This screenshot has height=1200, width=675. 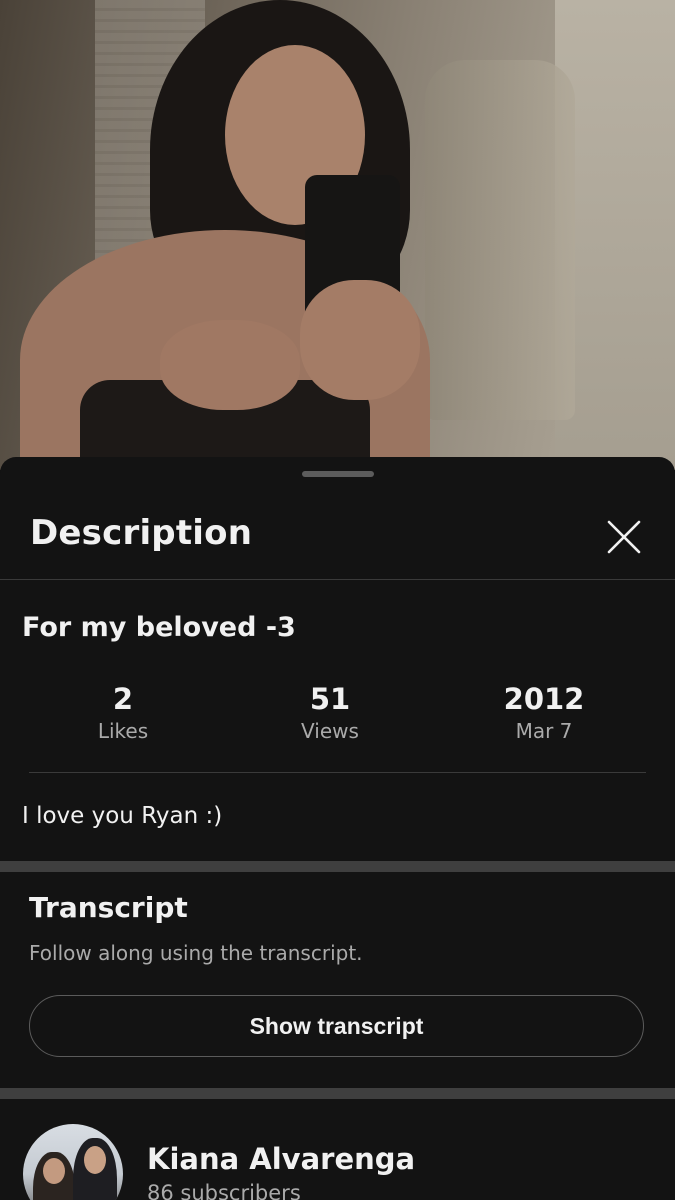 I want to click on transcript-subtitle: Follow along using the transcript., so click(x=196, y=953).